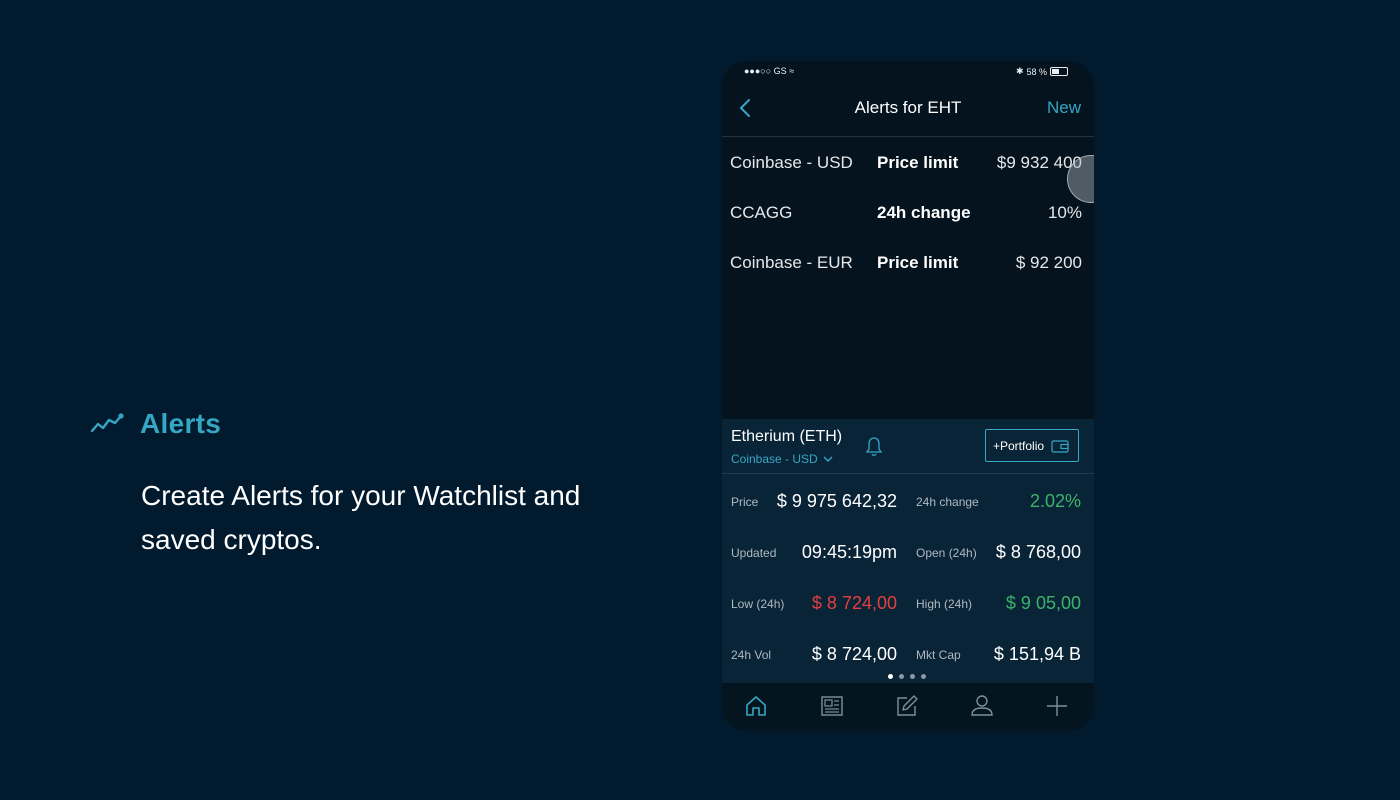 This screenshot has width=1400, height=800. I want to click on alert-source: Coinbase - EUR, so click(791, 262).